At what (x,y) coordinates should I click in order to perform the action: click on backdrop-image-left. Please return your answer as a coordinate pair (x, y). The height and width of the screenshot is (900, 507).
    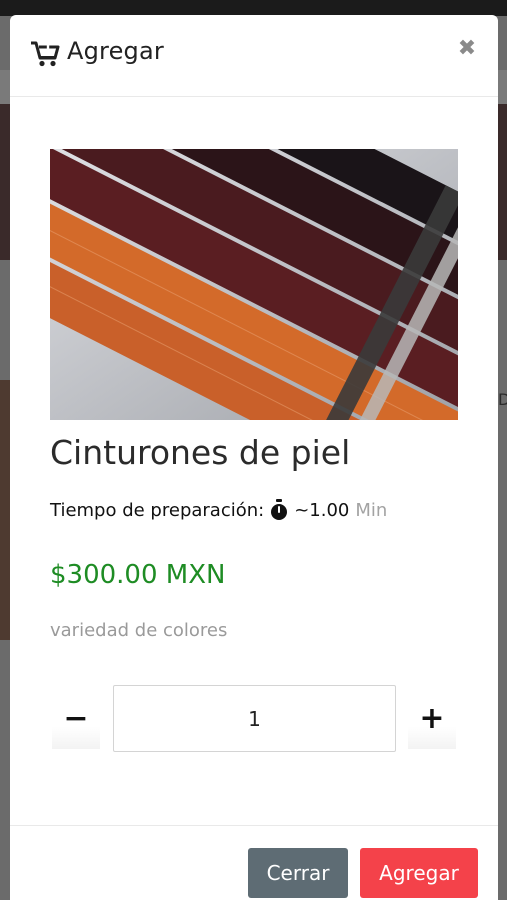
    Looking at the image, I should click on (5, 182).